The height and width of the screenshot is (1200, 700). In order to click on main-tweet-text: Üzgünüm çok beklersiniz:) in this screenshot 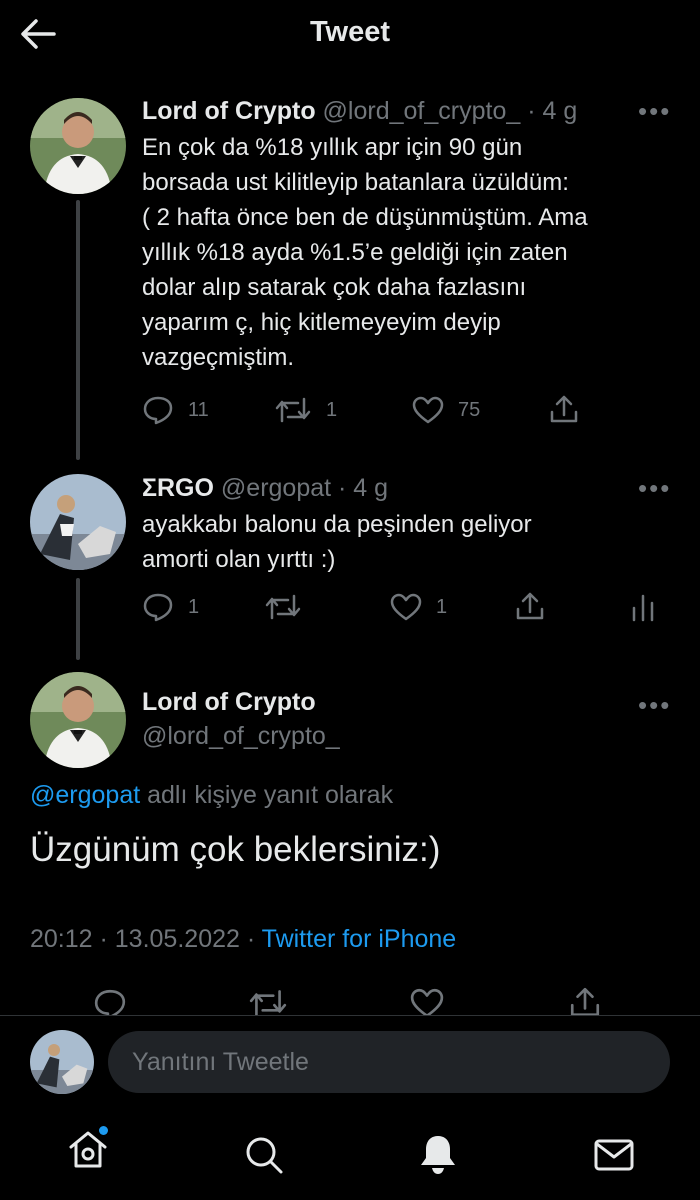, I will do `click(235, 849)`.